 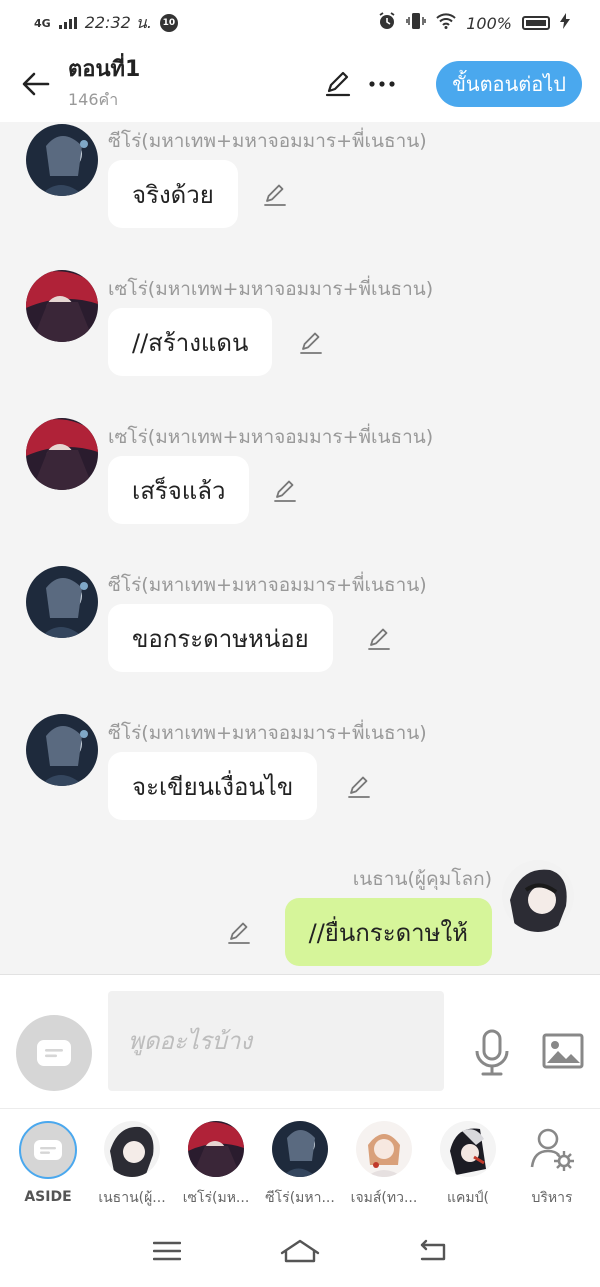 I want to click on message-bubble: เสร็จแล้ว, so click(x=179, y=490).